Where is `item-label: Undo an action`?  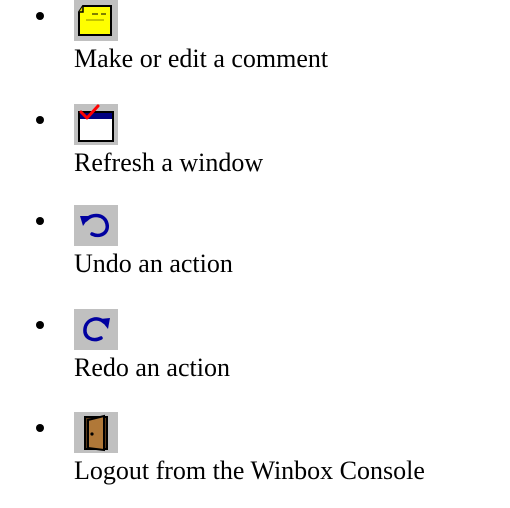
item-label: Undo an action is located at coordinates (153, 263).